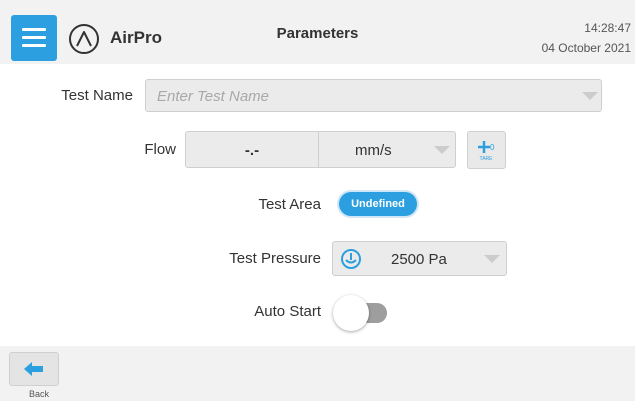 The width and height of the screenshot is (635, 401). I want to click on tare-value: 0, so click(492, 147).